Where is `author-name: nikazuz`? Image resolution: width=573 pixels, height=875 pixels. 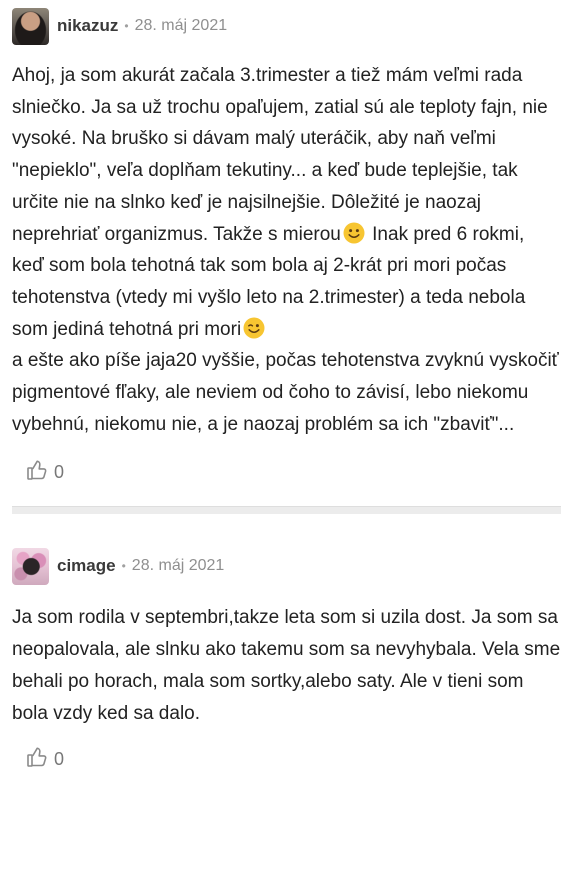
author-name: nikazuz is located at coordinates (87, 26).